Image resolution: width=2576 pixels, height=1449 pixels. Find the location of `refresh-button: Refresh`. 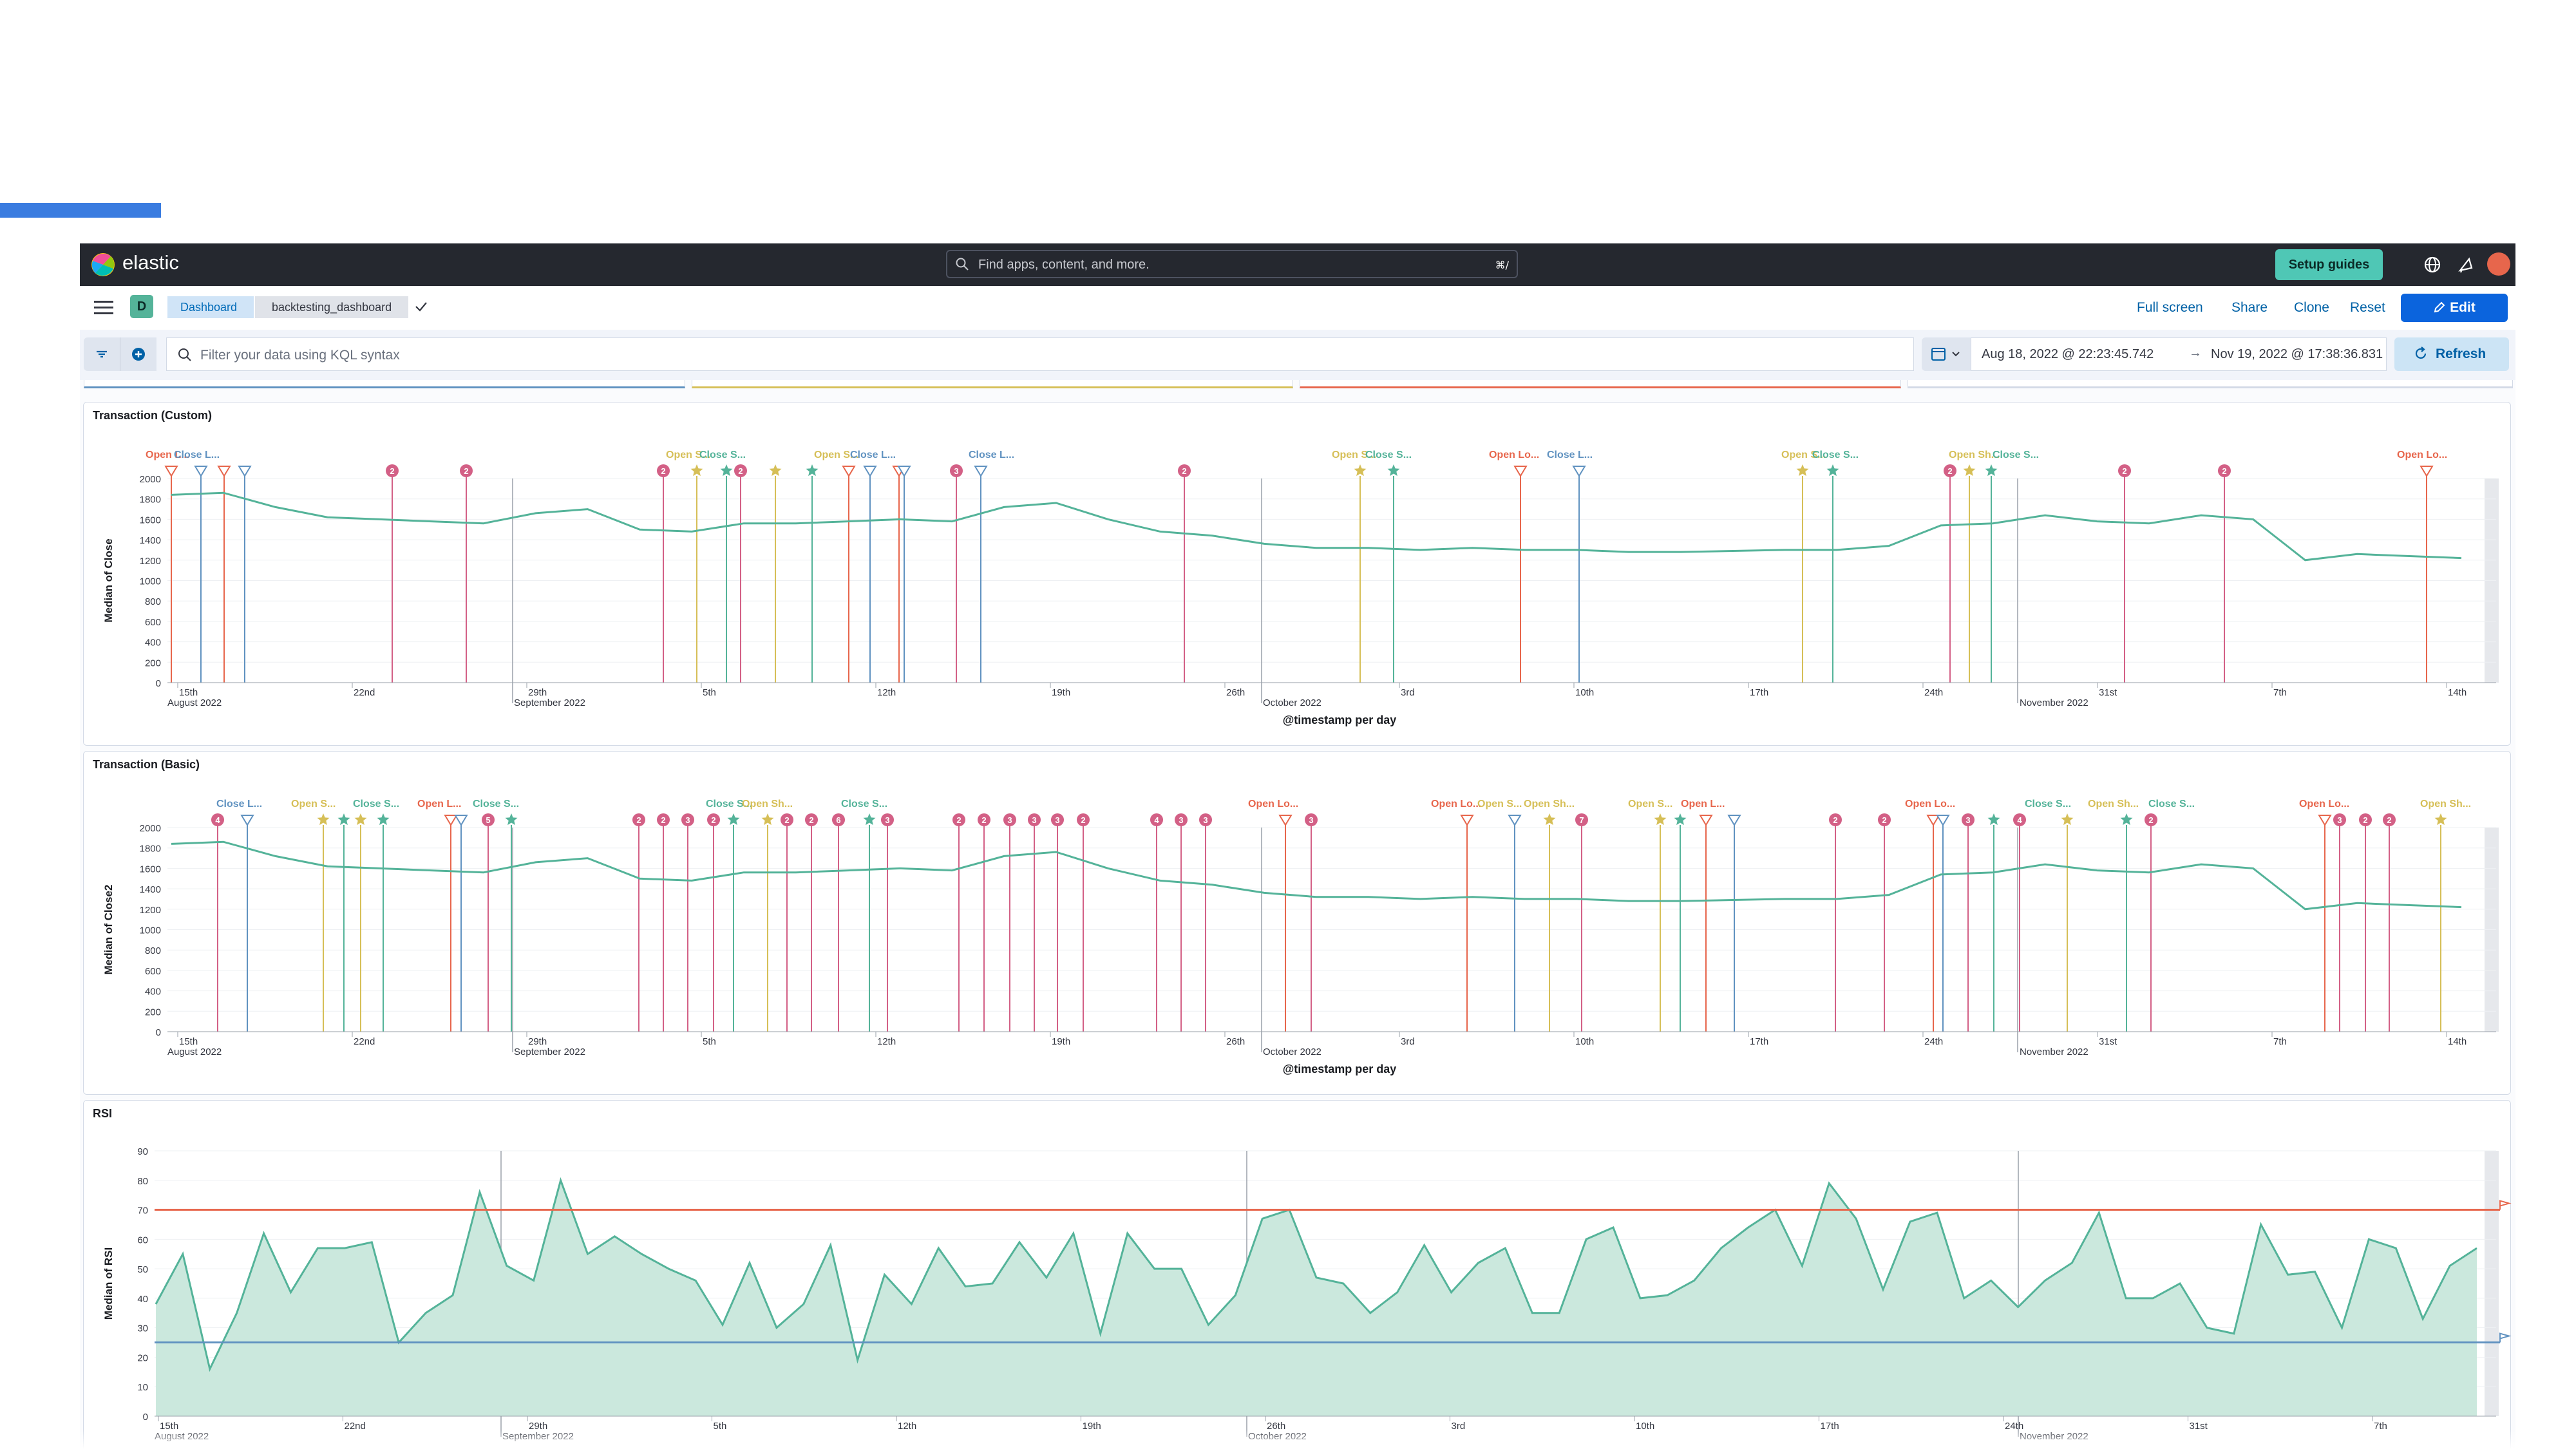

refresh-button: Refresh is located at coordinates (2452, 354).